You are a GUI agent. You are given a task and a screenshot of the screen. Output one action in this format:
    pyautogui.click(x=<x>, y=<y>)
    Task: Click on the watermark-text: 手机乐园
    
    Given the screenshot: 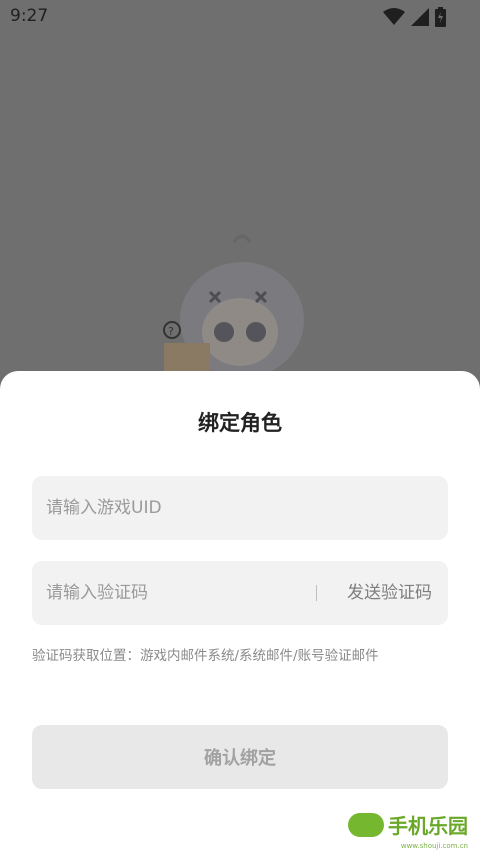 What is the action you would take?
    pyautogui.click(x=428, y=826)
    